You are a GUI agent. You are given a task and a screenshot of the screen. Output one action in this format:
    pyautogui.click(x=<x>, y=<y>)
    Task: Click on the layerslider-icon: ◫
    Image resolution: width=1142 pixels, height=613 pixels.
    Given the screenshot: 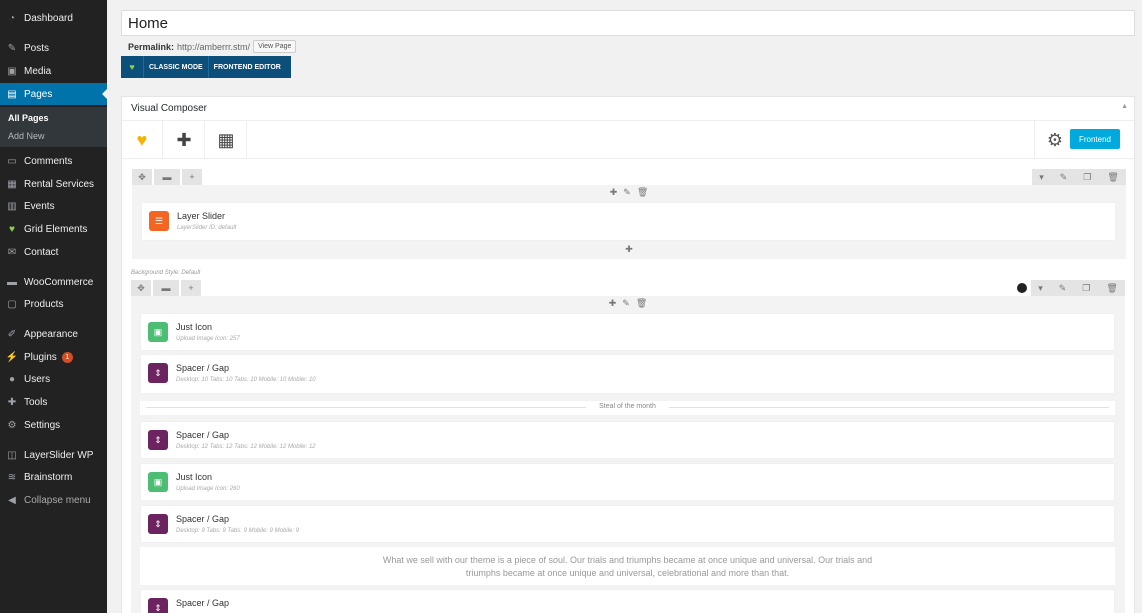 What is the action you would take?
    pyautogui.click(x=12, y=455)
    